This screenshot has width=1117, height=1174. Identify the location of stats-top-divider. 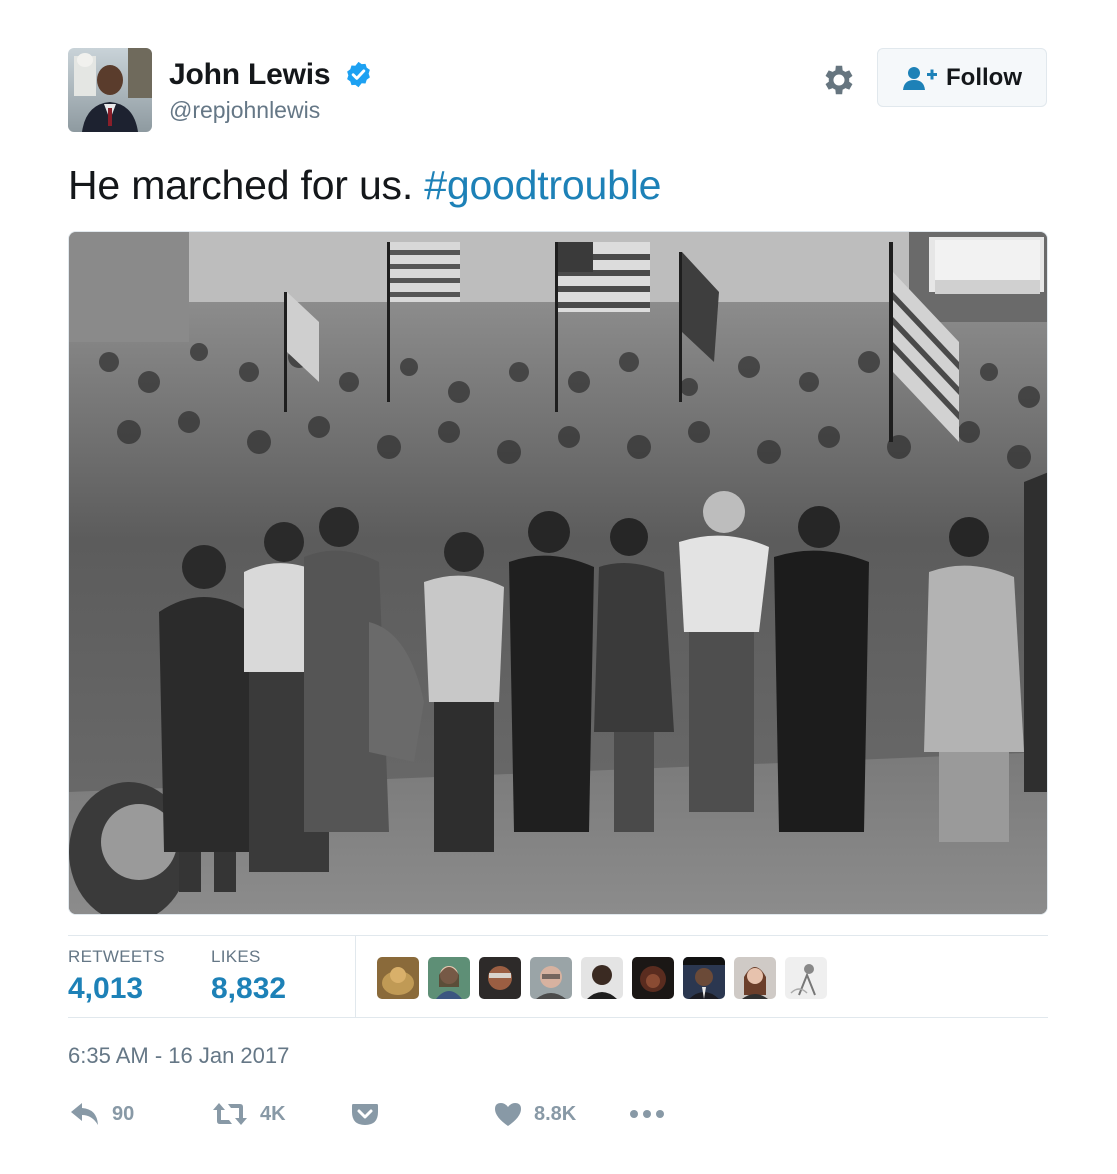
(558, 935).